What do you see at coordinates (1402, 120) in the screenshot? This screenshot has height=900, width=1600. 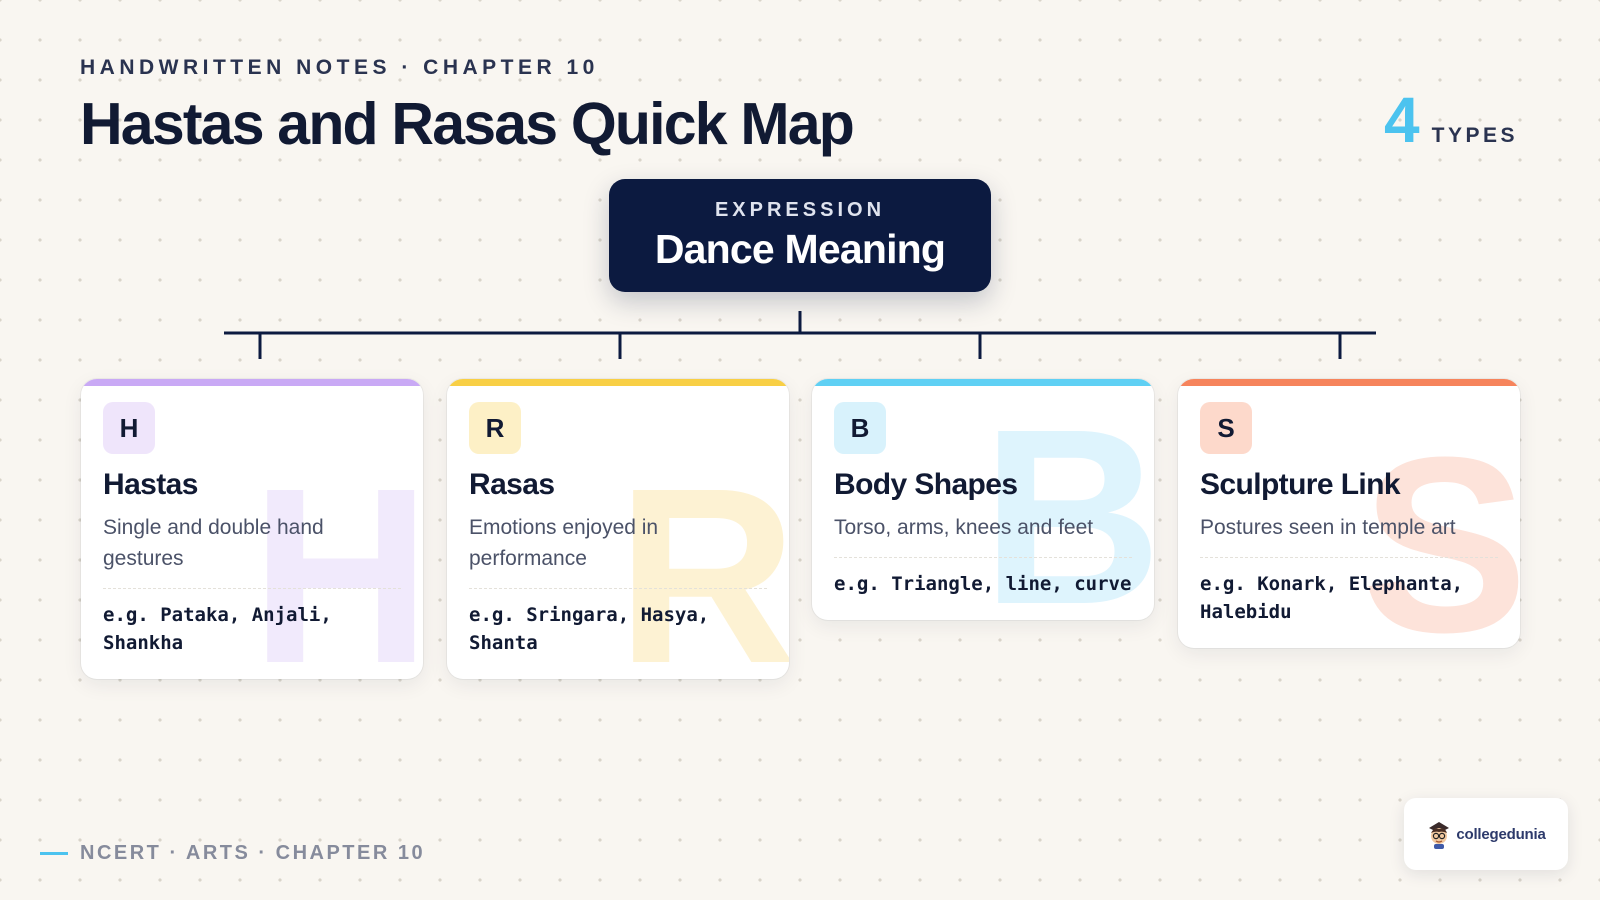 I see `type-count-number: 4` at bounding box center [1402, 120].